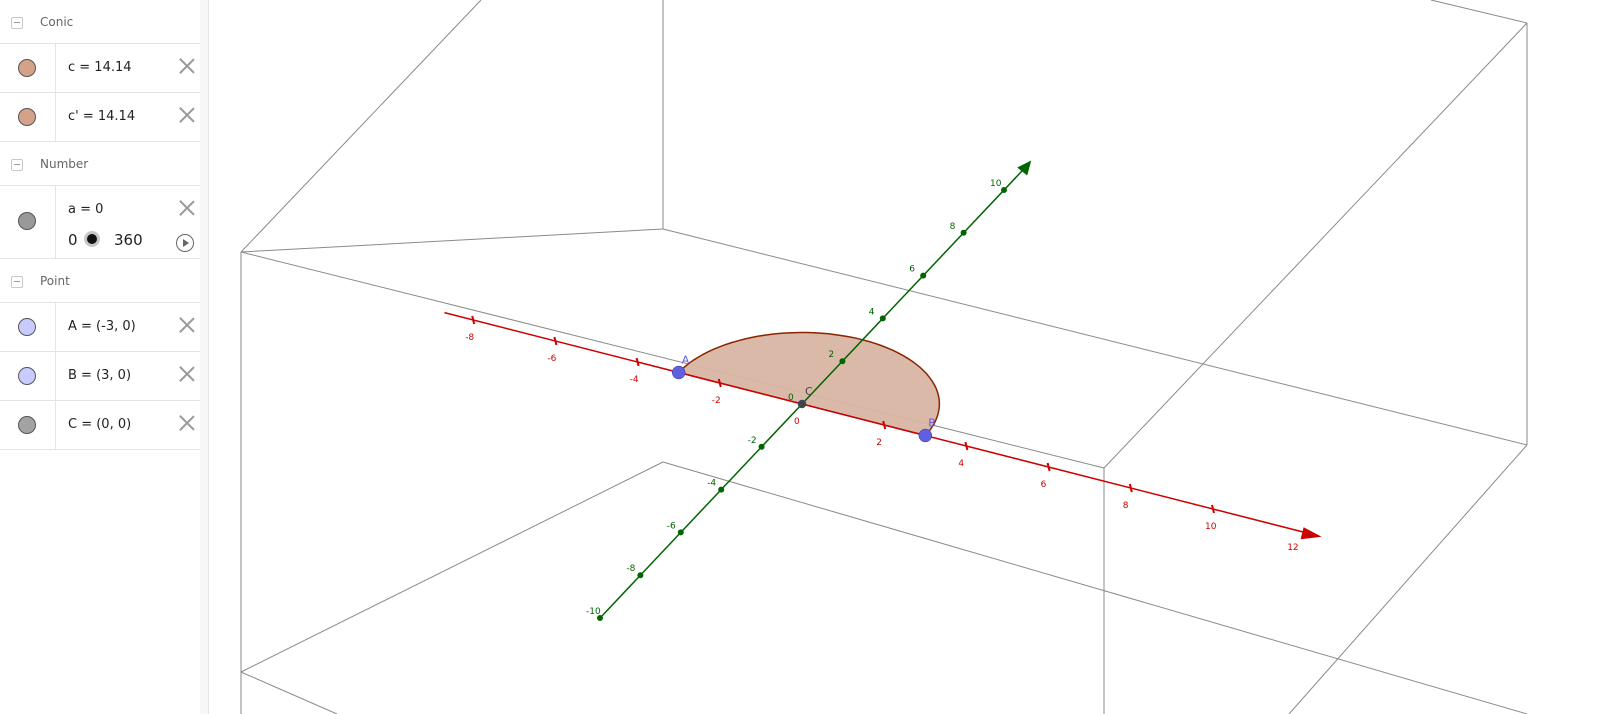  I want to click on algebra-row-c-prime: c' = 14.14, so click(100, 117).